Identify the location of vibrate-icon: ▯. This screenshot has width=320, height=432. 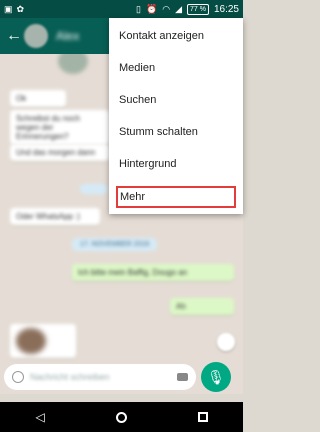
(138, 8).